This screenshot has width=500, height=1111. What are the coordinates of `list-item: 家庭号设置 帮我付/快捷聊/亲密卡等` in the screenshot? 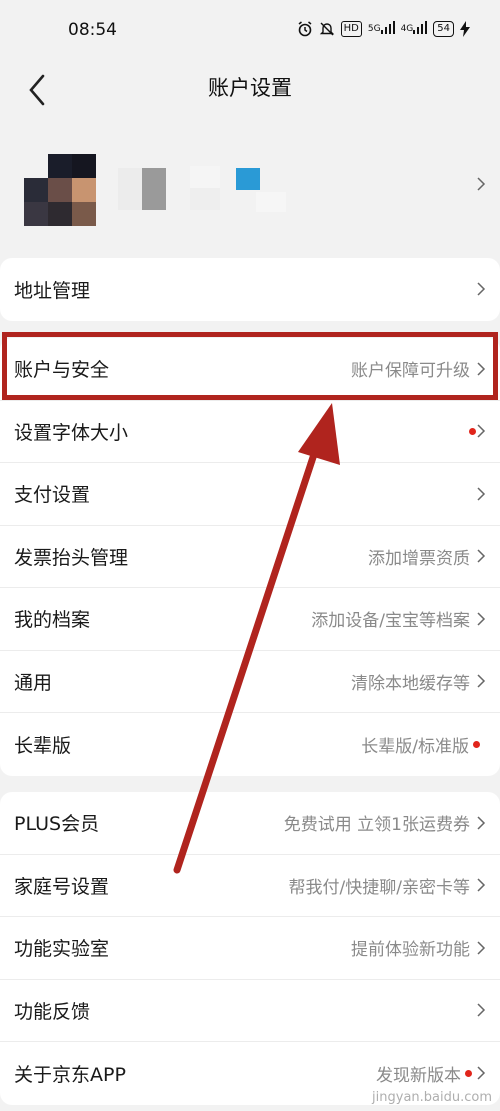 It's located at (250, 886).